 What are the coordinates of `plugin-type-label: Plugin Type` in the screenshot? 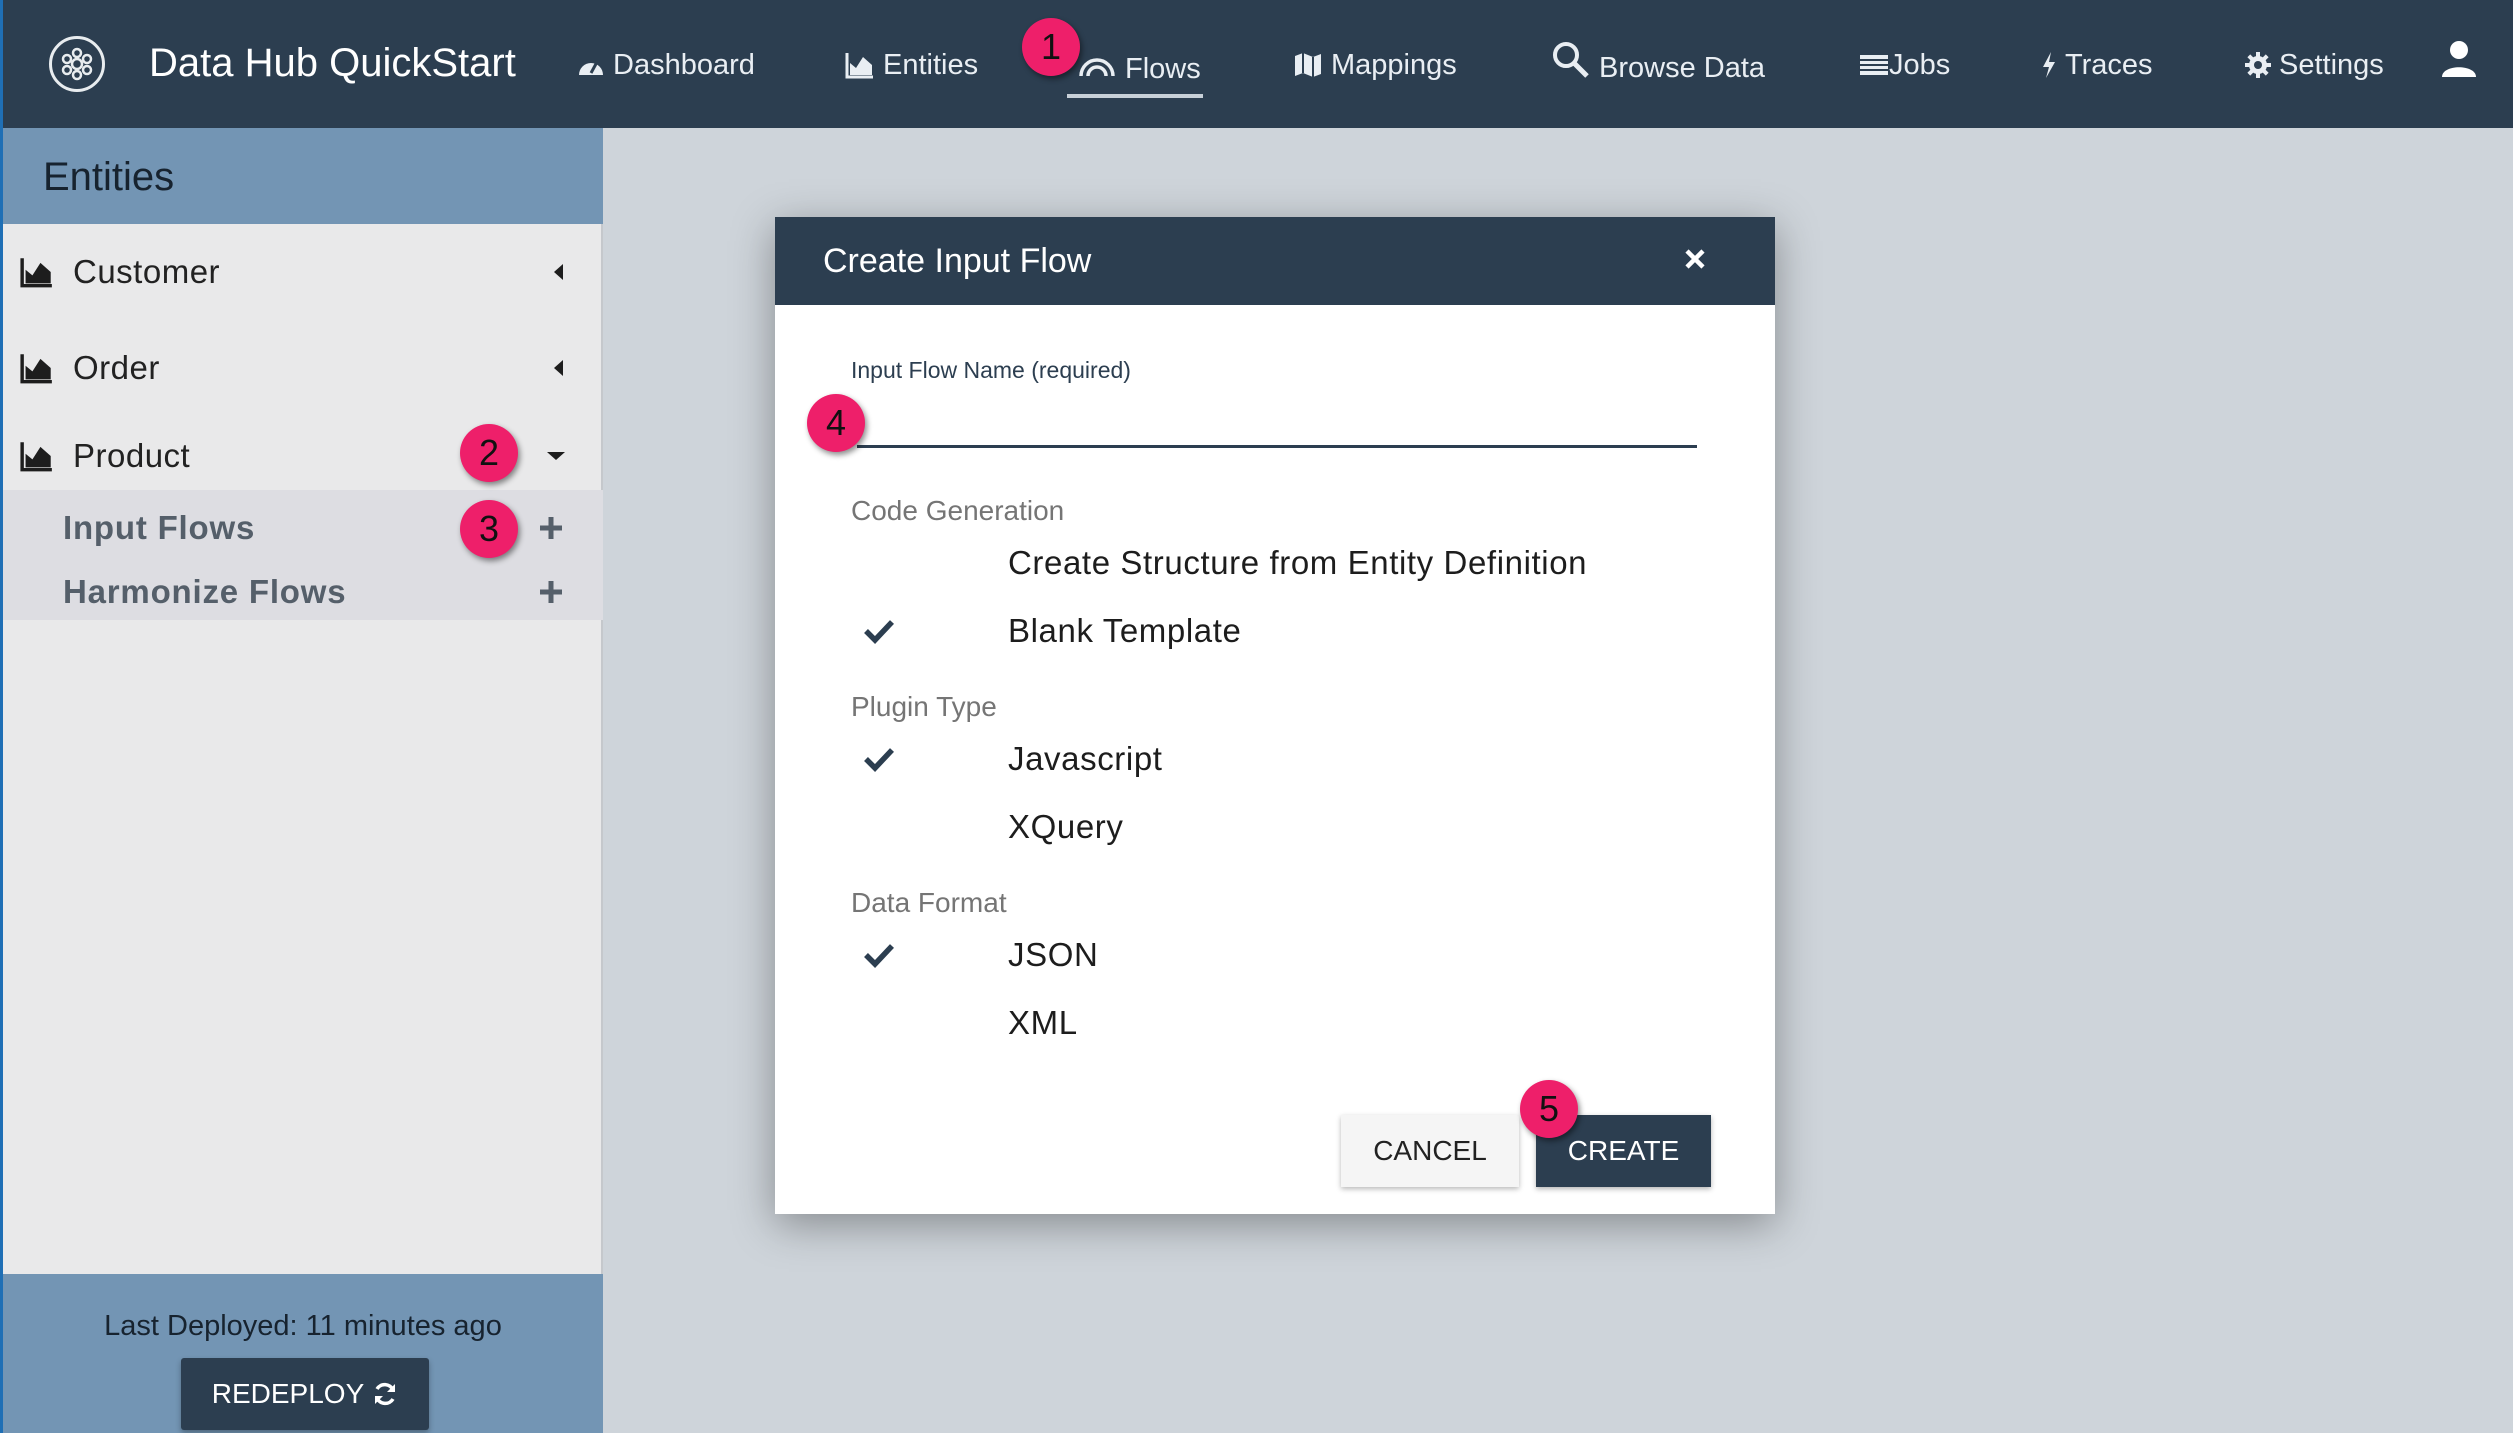 It's located at (924, 706).